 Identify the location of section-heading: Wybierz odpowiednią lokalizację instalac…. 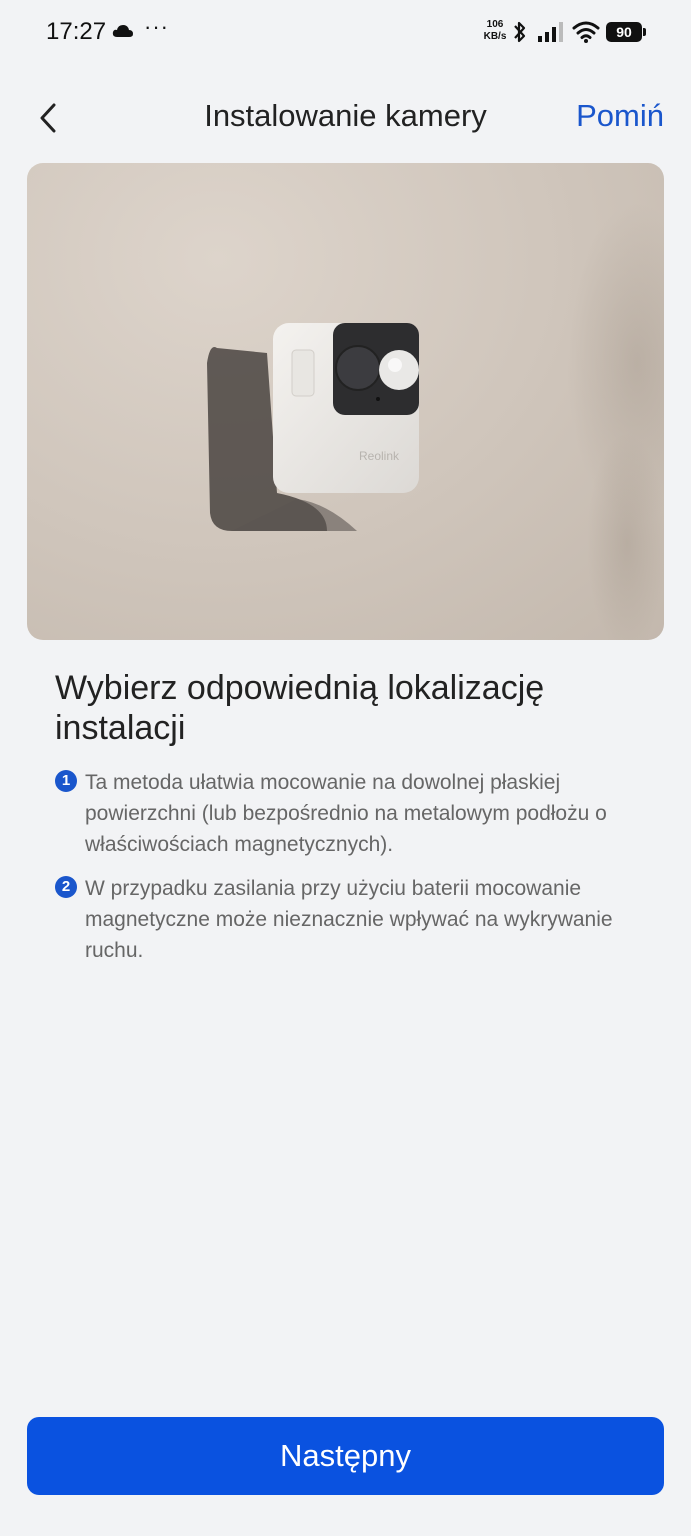
(300, 708).